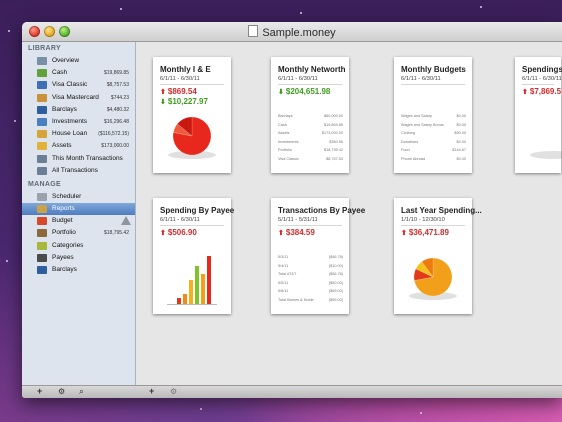 The image size is (562, 422). What do you see at coordinates (42, 257) in the screenshot?
I see `person-icon` at bounding box center [42, 257].